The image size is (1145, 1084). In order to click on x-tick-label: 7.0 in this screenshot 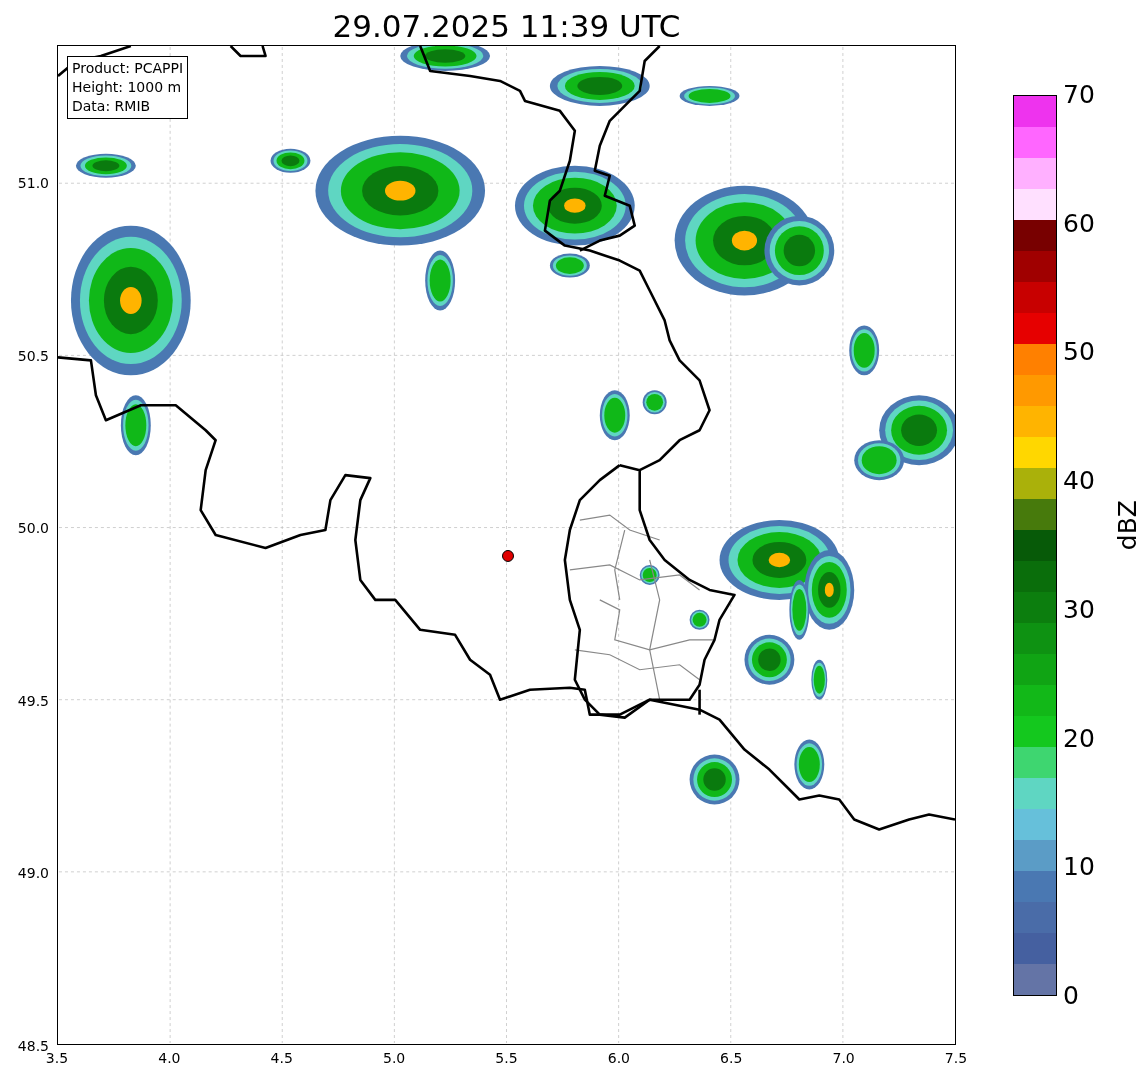, I will do `click(843, 1058)`.